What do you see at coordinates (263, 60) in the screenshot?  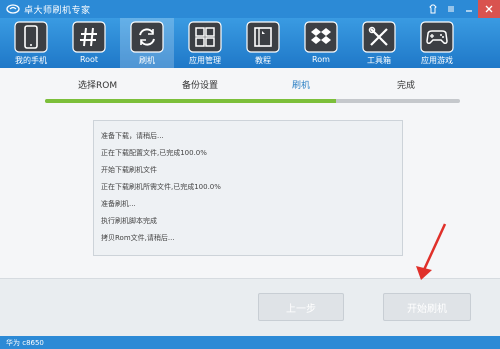 I see `tool-label: 教程` at bounding box center [263, 60].